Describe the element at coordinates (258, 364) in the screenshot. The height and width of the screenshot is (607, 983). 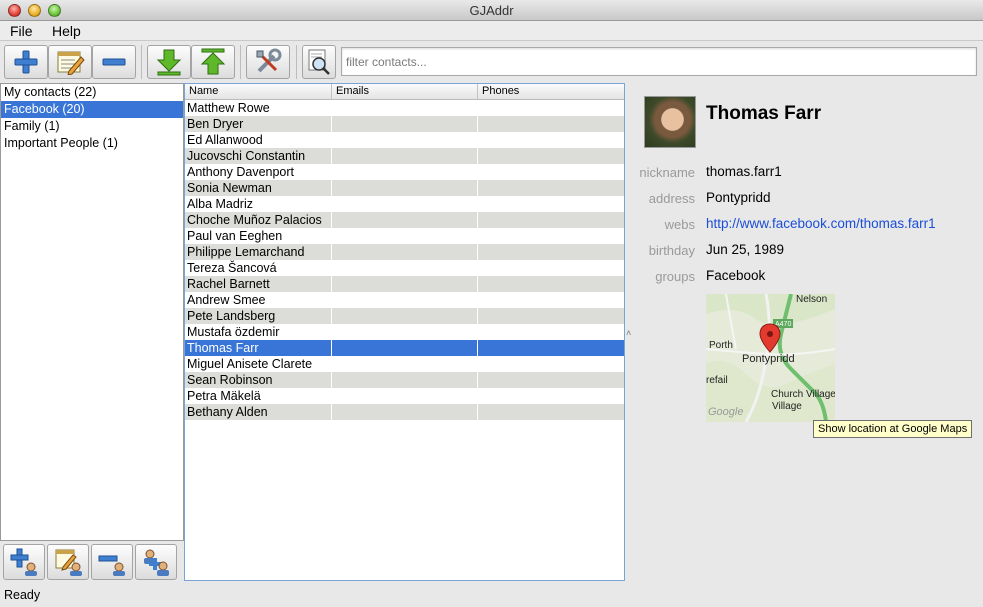
I see `cell-name: Miguel Anisete Clarete` at that location.